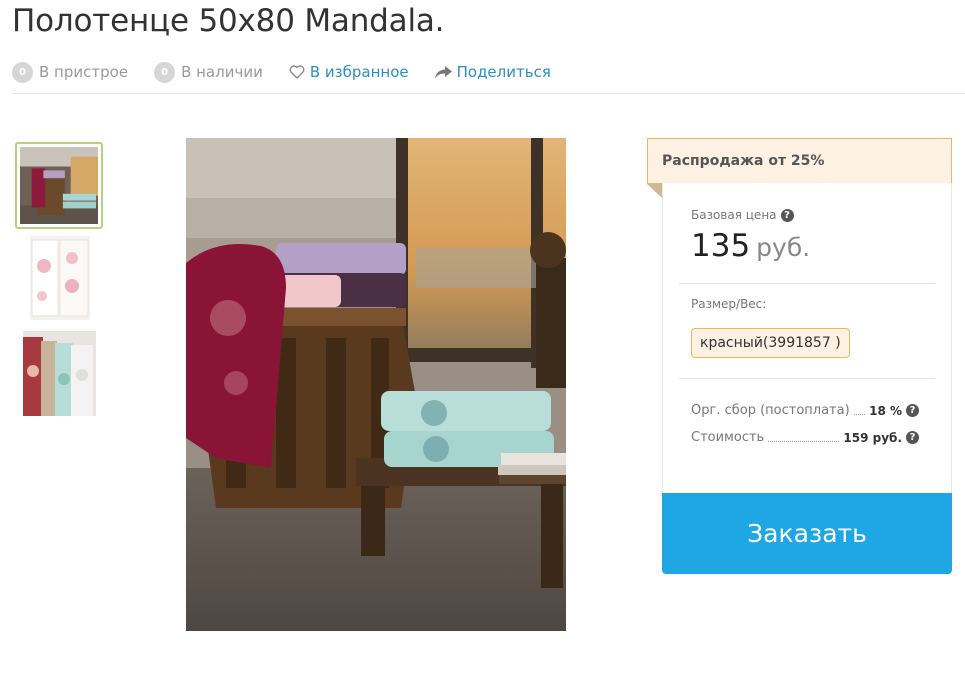  What do you see at coordinates (885, 410) in the screenshot?
I see `org-fee-value: 18 %` at bounding box center [885, 410].